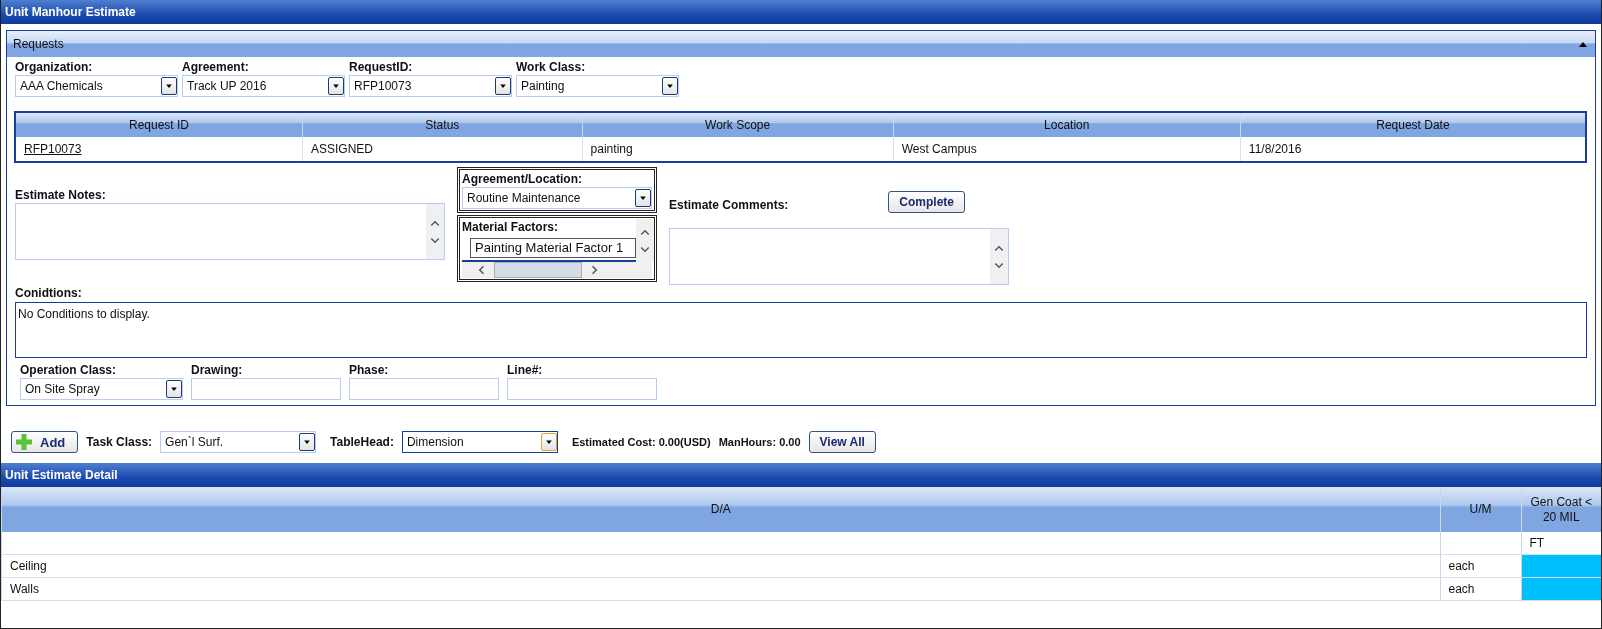 The image size is (1602, 629). What do you see at coordinates (522, 179) in the screenshot?
I see `field-label: Agreement/Location:` at bounding box center [522, 179].